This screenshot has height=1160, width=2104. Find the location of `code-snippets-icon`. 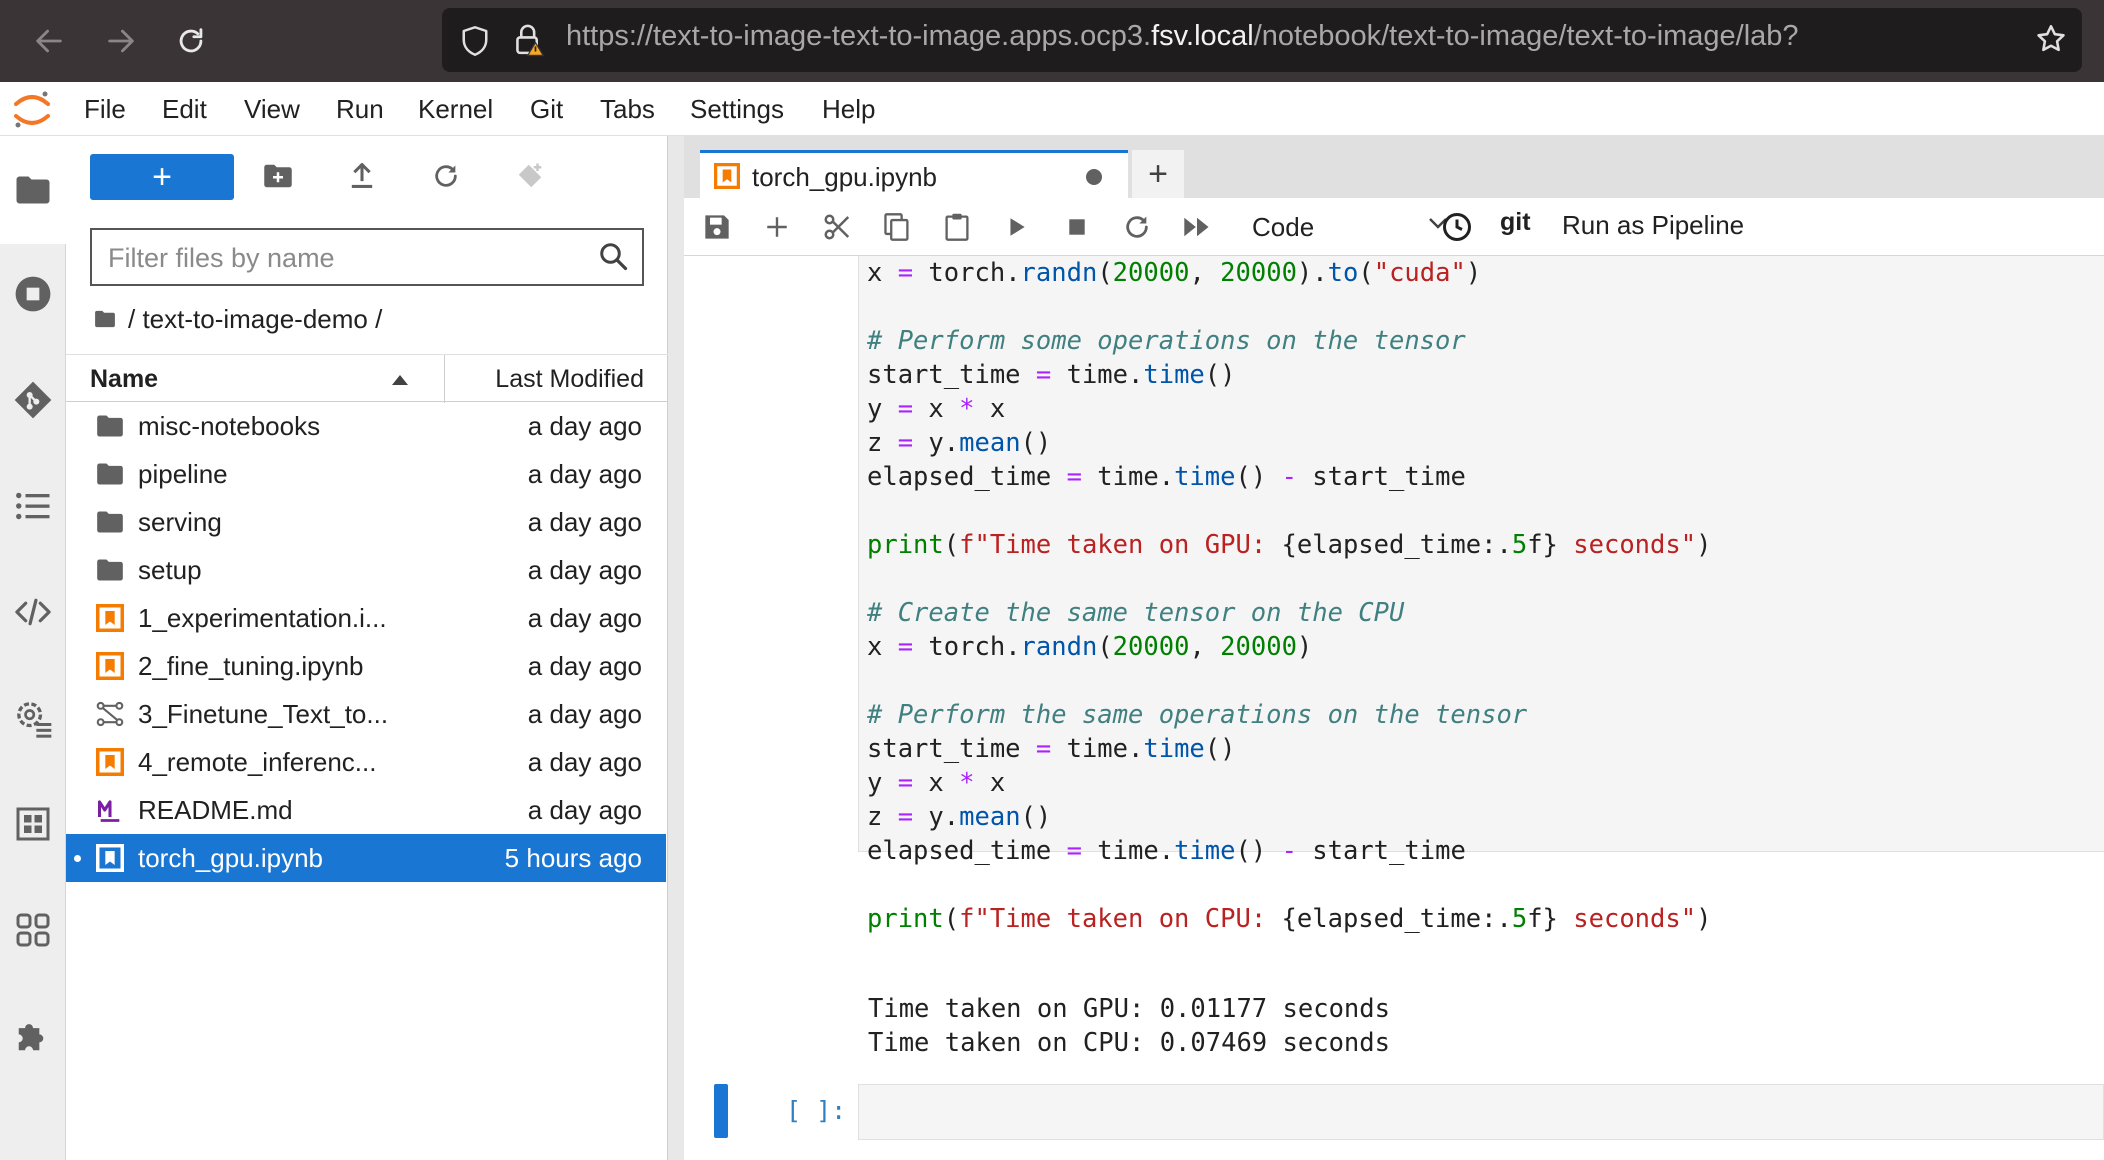

code-snippets-icon is located at coordinates (33, 612).